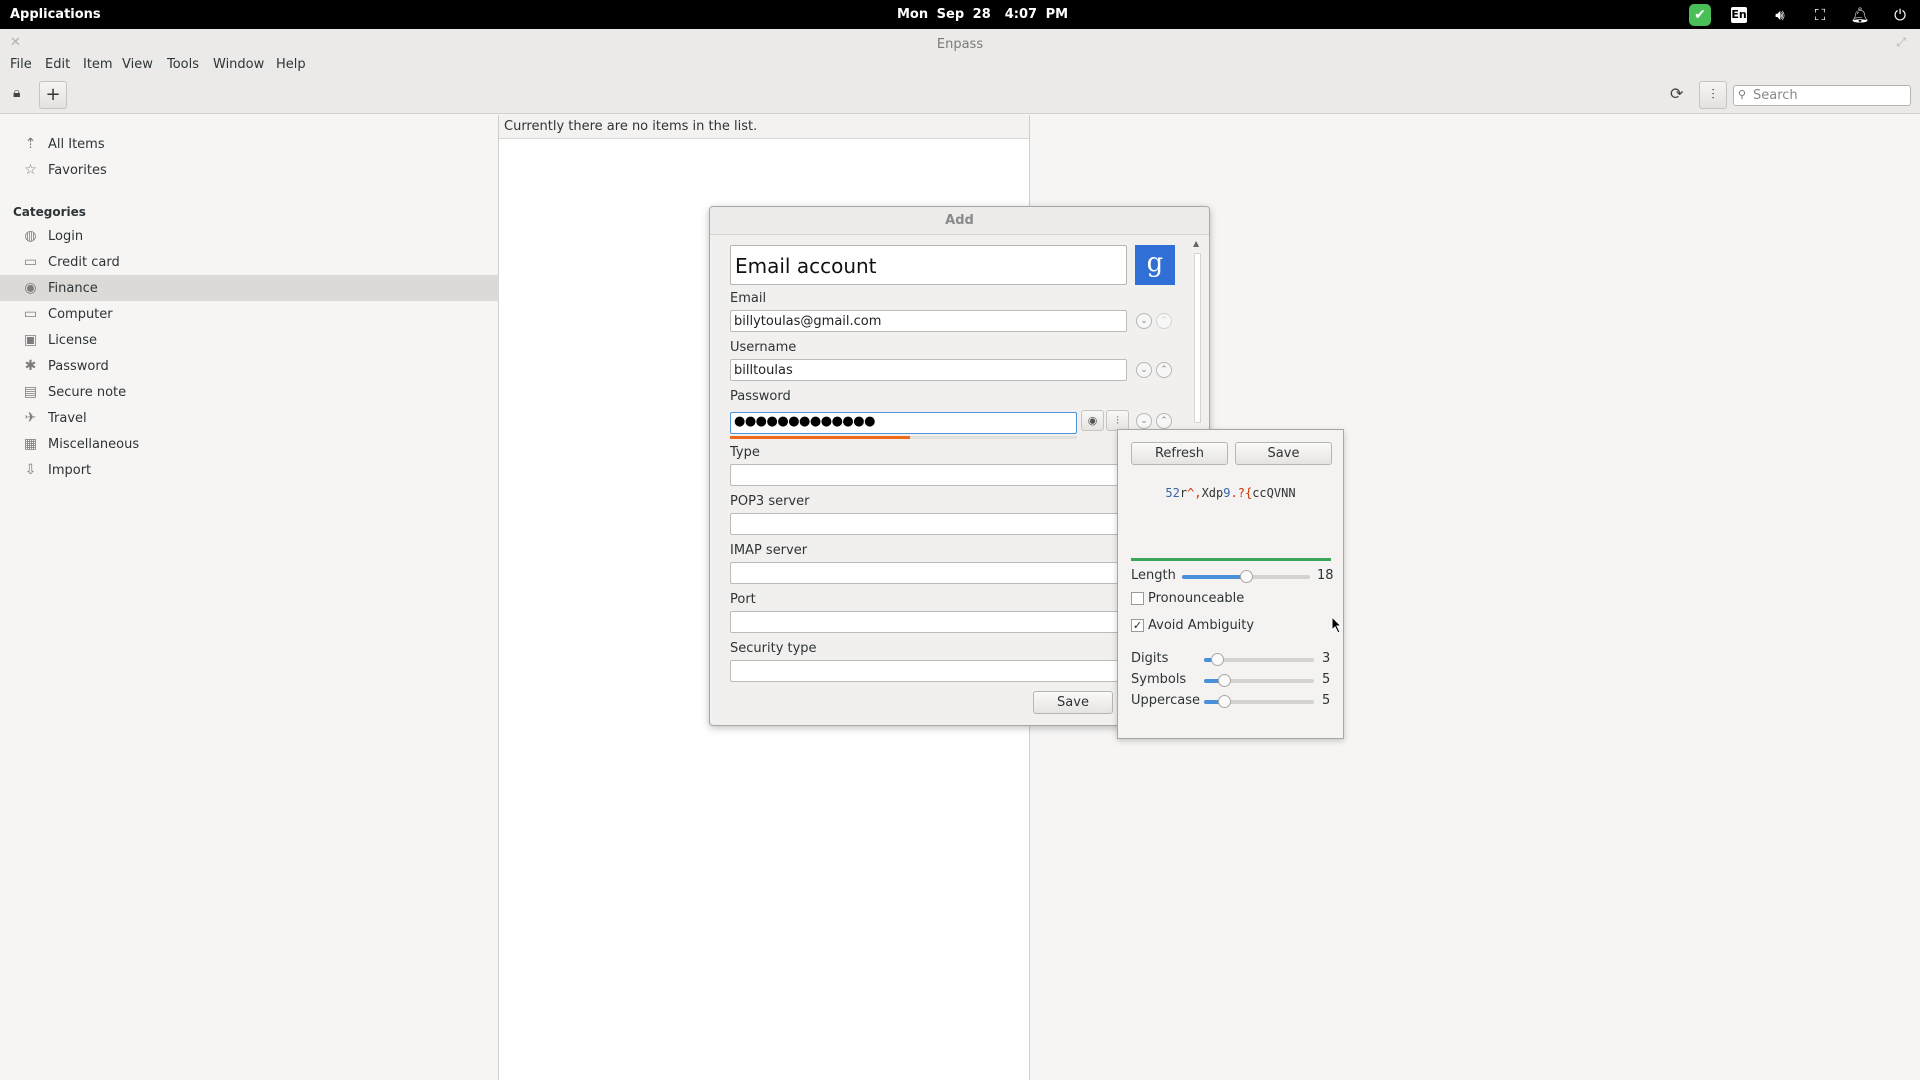 This screenshot has width=1920, height=1080. Describe the element at coordinates (1713, 95) in the screenshot. I see `settings-sliders-icon: ⫶` at that location.